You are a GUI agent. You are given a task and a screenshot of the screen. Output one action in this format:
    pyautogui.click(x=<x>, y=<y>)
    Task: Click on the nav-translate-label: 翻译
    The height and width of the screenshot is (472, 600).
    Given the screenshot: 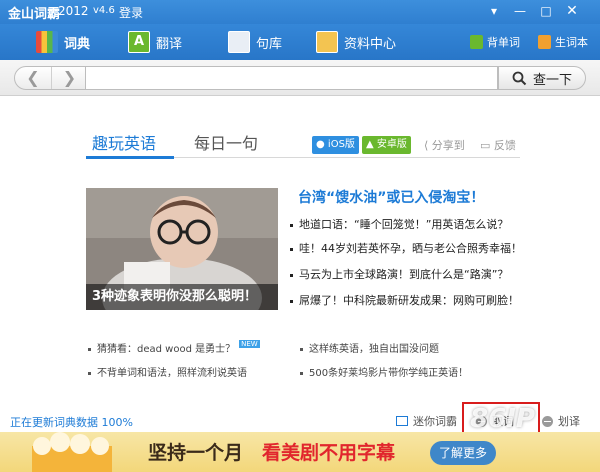 What is the action you would take?
    pyautogui.click(x=169, y=44)
    